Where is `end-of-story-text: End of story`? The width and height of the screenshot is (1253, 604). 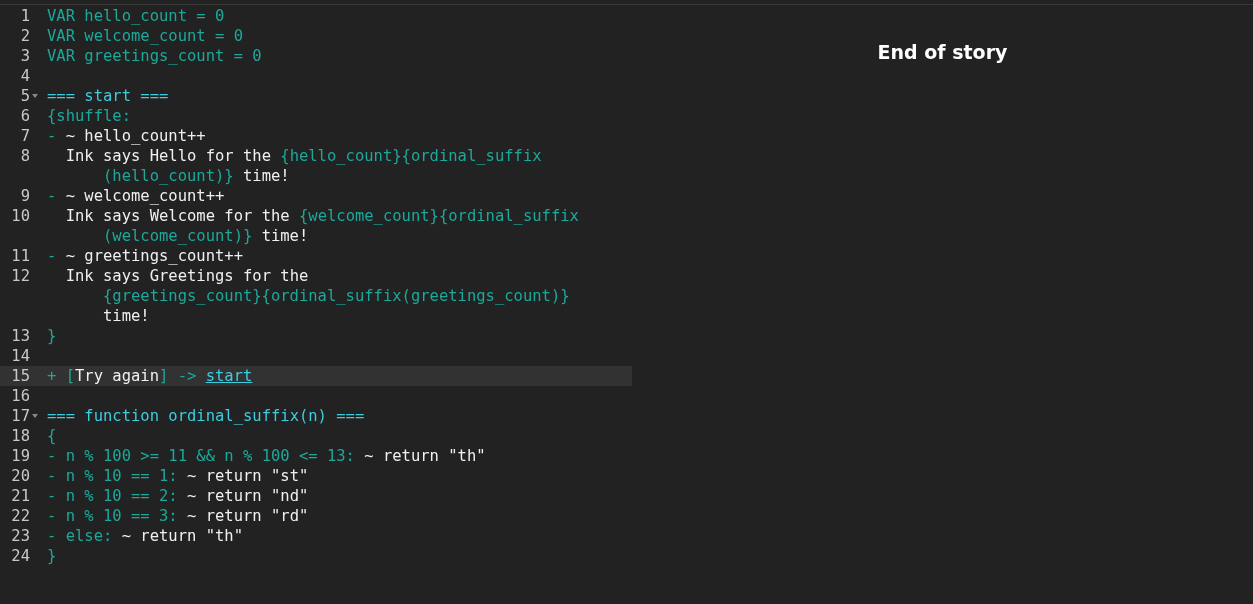 end-of-story-text: End of story is located at coordinates (942, 52).